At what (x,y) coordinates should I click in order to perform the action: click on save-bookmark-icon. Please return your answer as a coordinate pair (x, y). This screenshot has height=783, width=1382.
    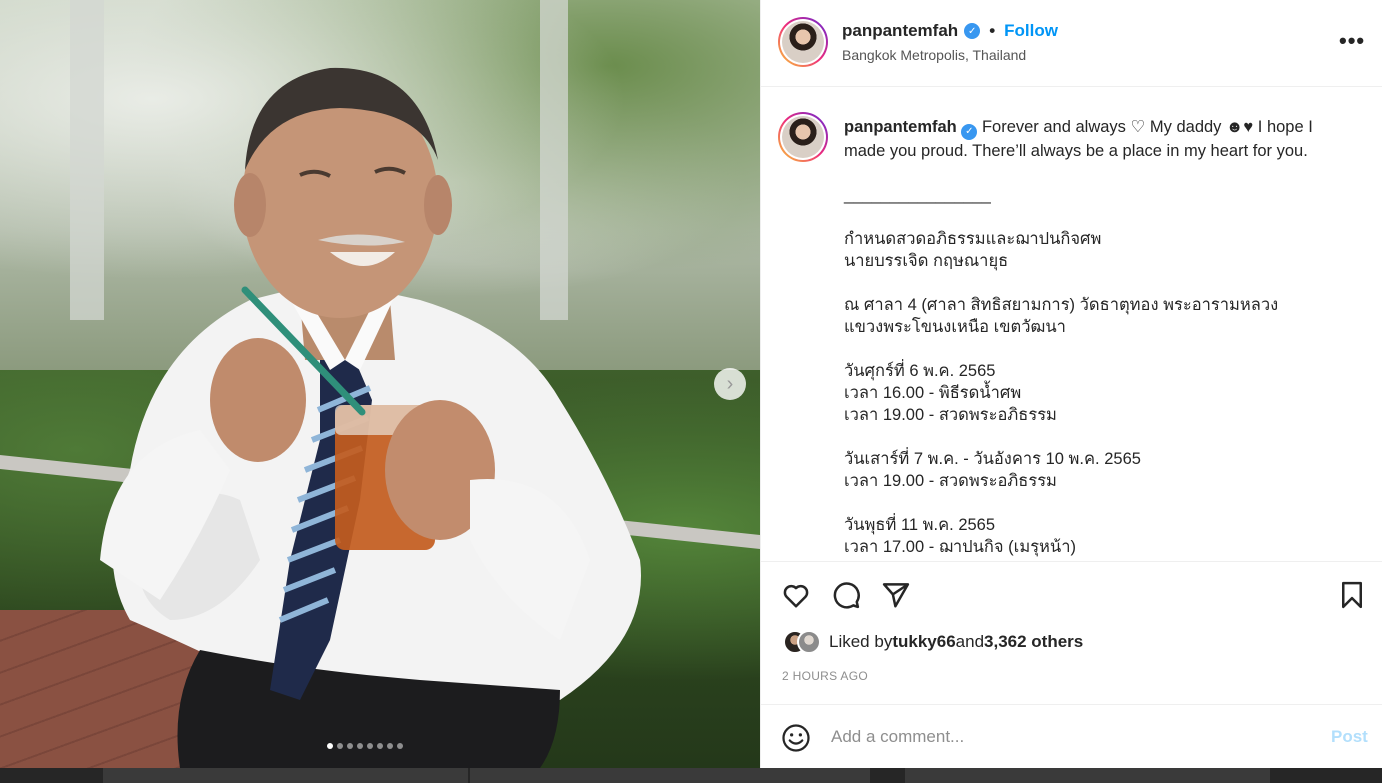
    Looking at the image, I should click on (1352, 595).